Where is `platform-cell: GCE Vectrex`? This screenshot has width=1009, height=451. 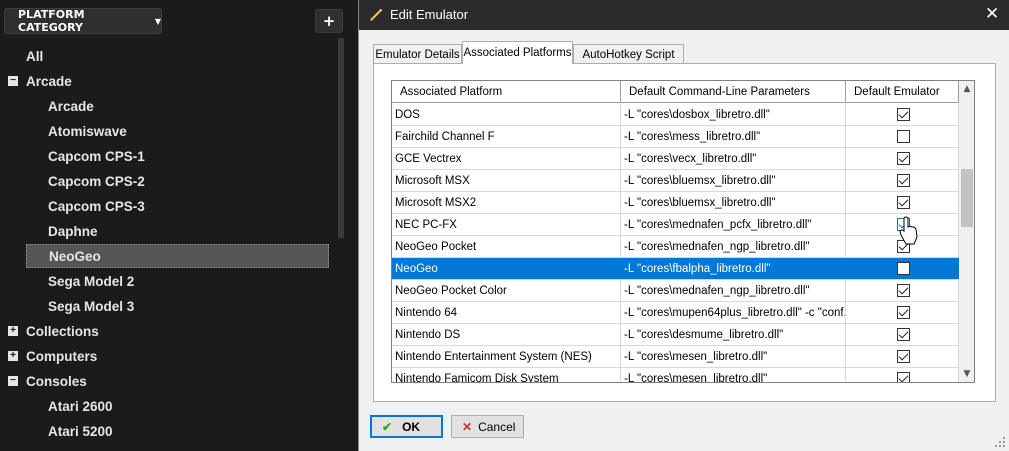
platform-cell: GCE Vectrex is located at coordinates (506, 158).